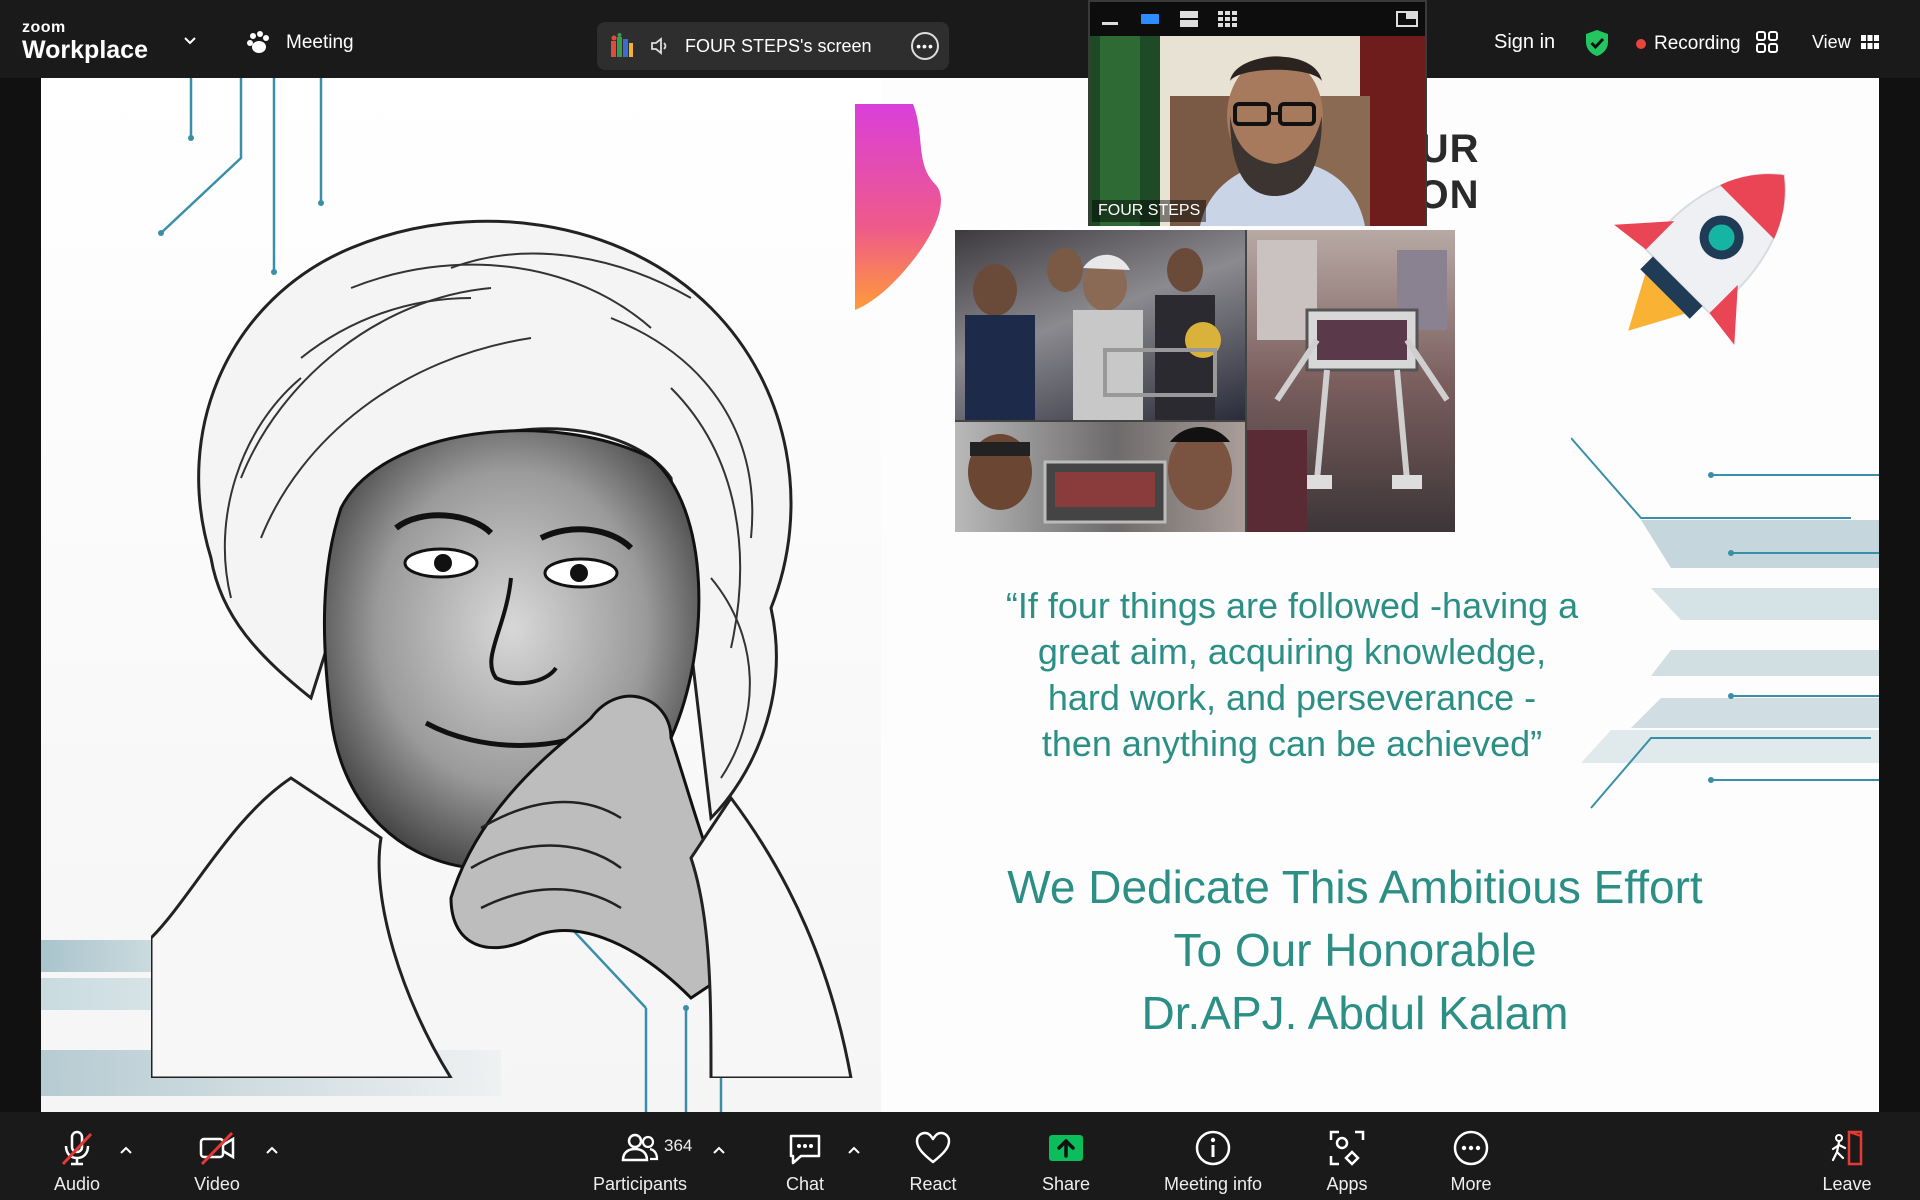 Image resolution: width=1920 pixels, height=1200 pixels. What do you see at coordinates (272, 1150) in the screenshot?
I see `video-options-caret-icon` at bounding box center [272, 1150].